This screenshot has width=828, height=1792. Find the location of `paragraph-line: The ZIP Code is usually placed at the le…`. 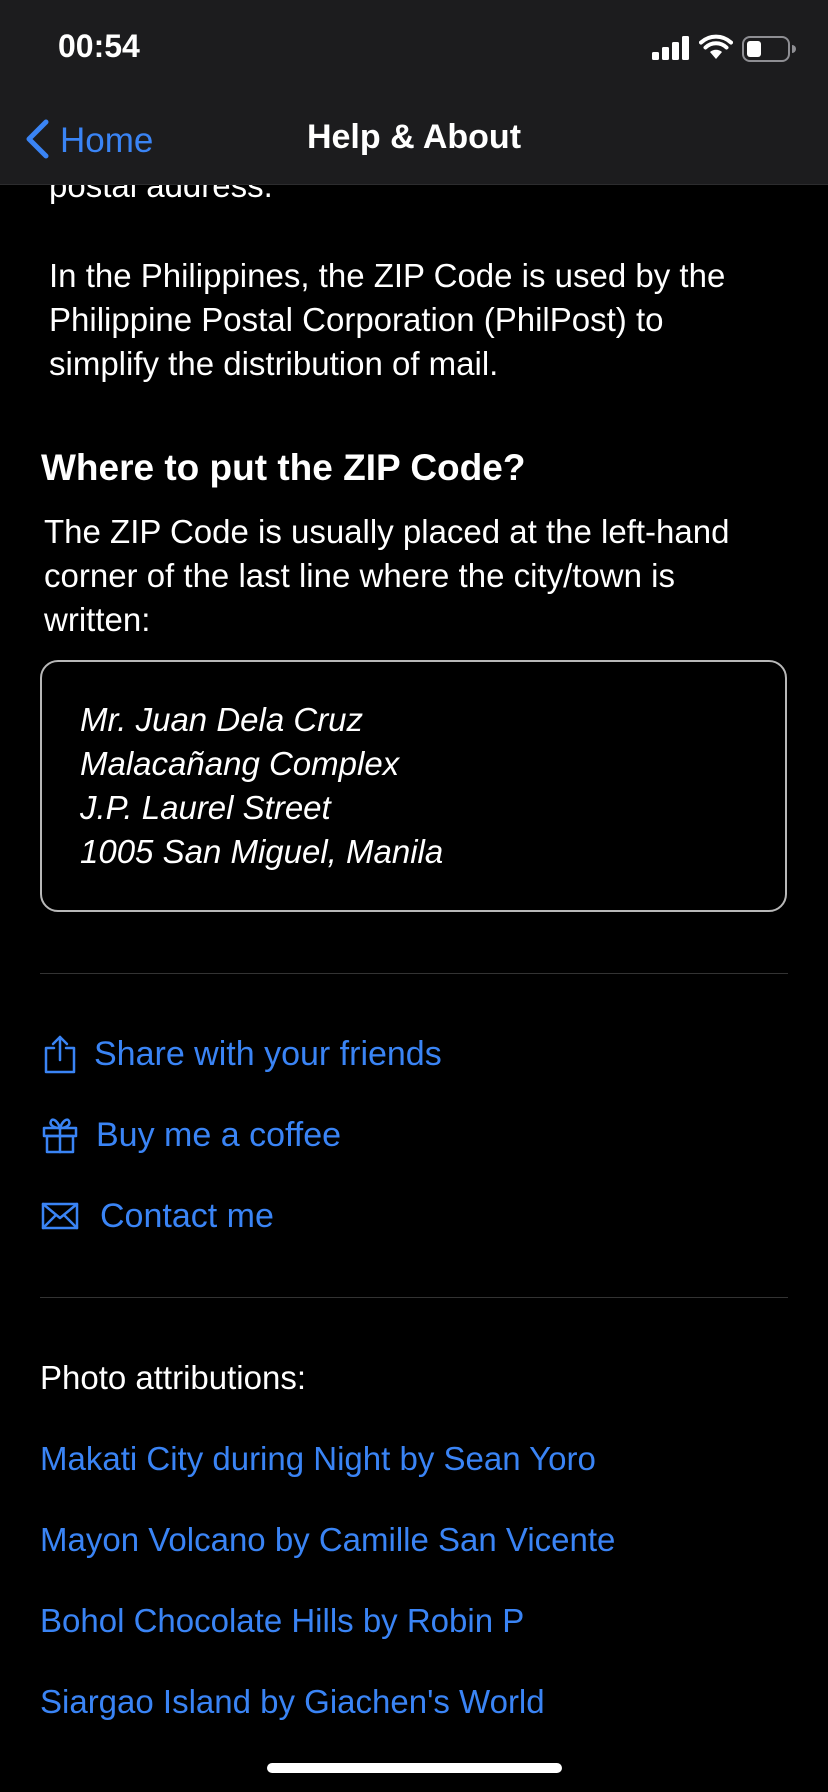

paragraph-line: The ZIP Code is usually placed at the le… is located at coordinates (387, 531).